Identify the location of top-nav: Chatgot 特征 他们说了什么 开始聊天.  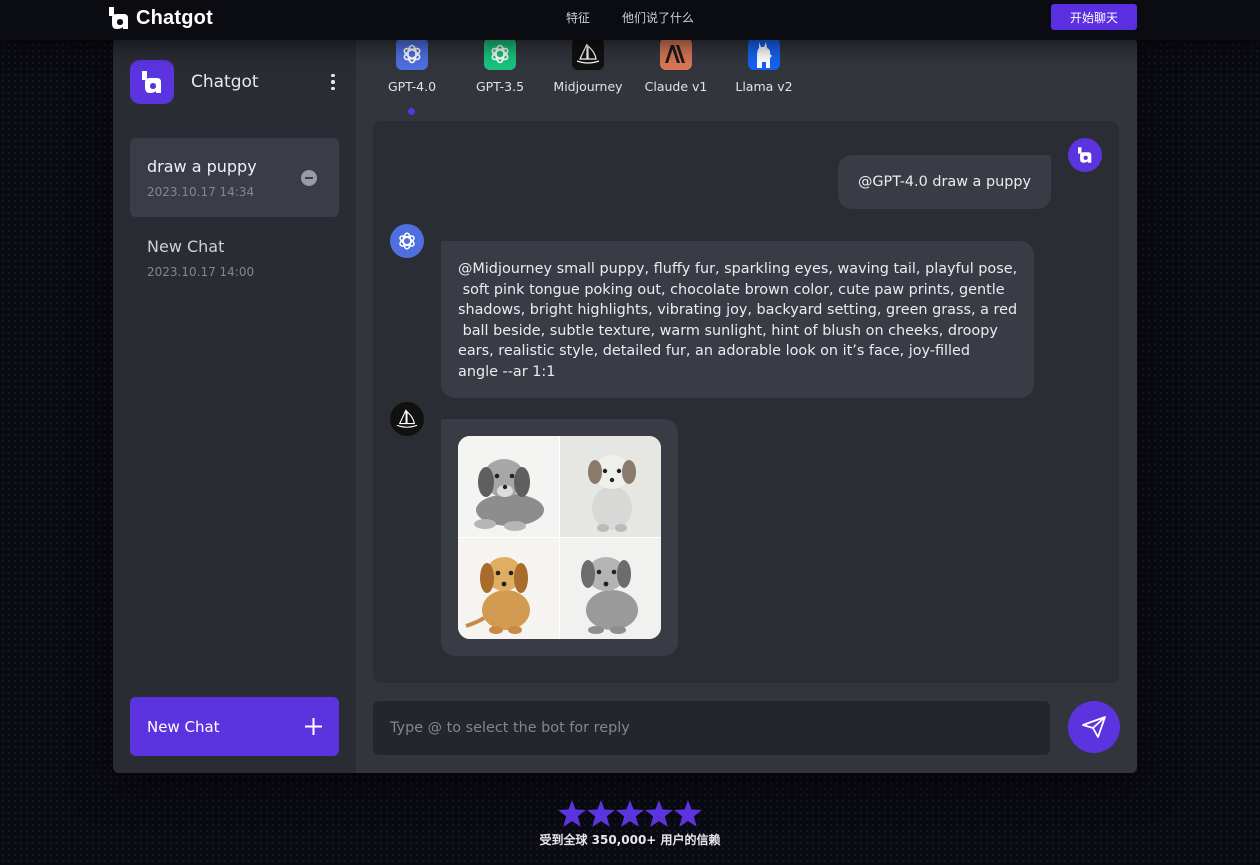
(630, 20).